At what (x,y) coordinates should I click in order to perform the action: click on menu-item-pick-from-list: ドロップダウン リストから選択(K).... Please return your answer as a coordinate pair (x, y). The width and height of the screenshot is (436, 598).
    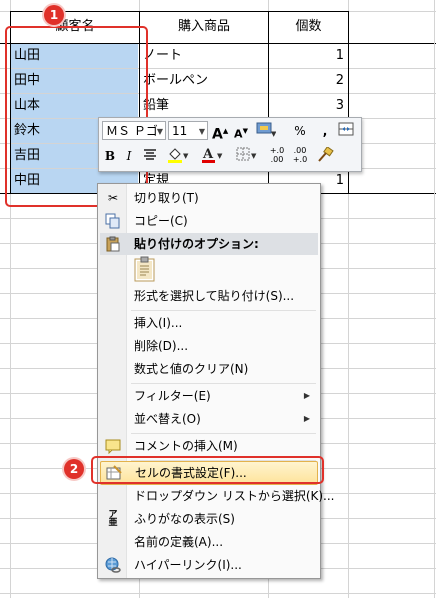
    Looking at the image, I should click on (217, 496).